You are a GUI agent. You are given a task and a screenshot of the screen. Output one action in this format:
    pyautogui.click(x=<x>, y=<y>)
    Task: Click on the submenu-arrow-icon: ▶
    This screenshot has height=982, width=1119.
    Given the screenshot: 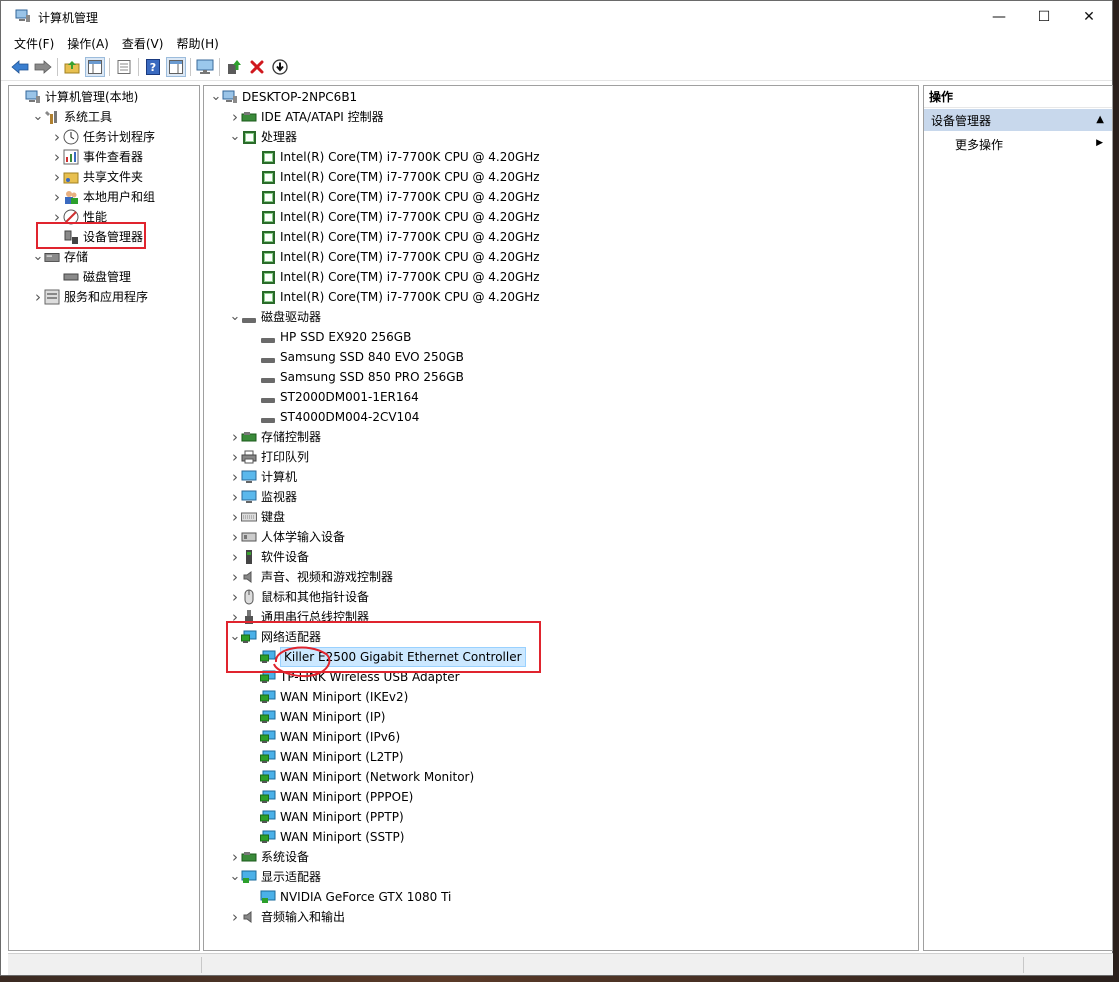 What is the action you would take?
    pyautogui.click(x=1099, y=143)
    